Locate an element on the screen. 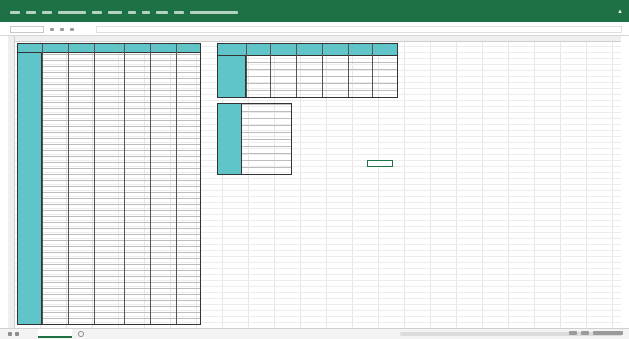 The width and height of the screenshot is (629, 339). zoom-slider is located at coordinates (608, 333).